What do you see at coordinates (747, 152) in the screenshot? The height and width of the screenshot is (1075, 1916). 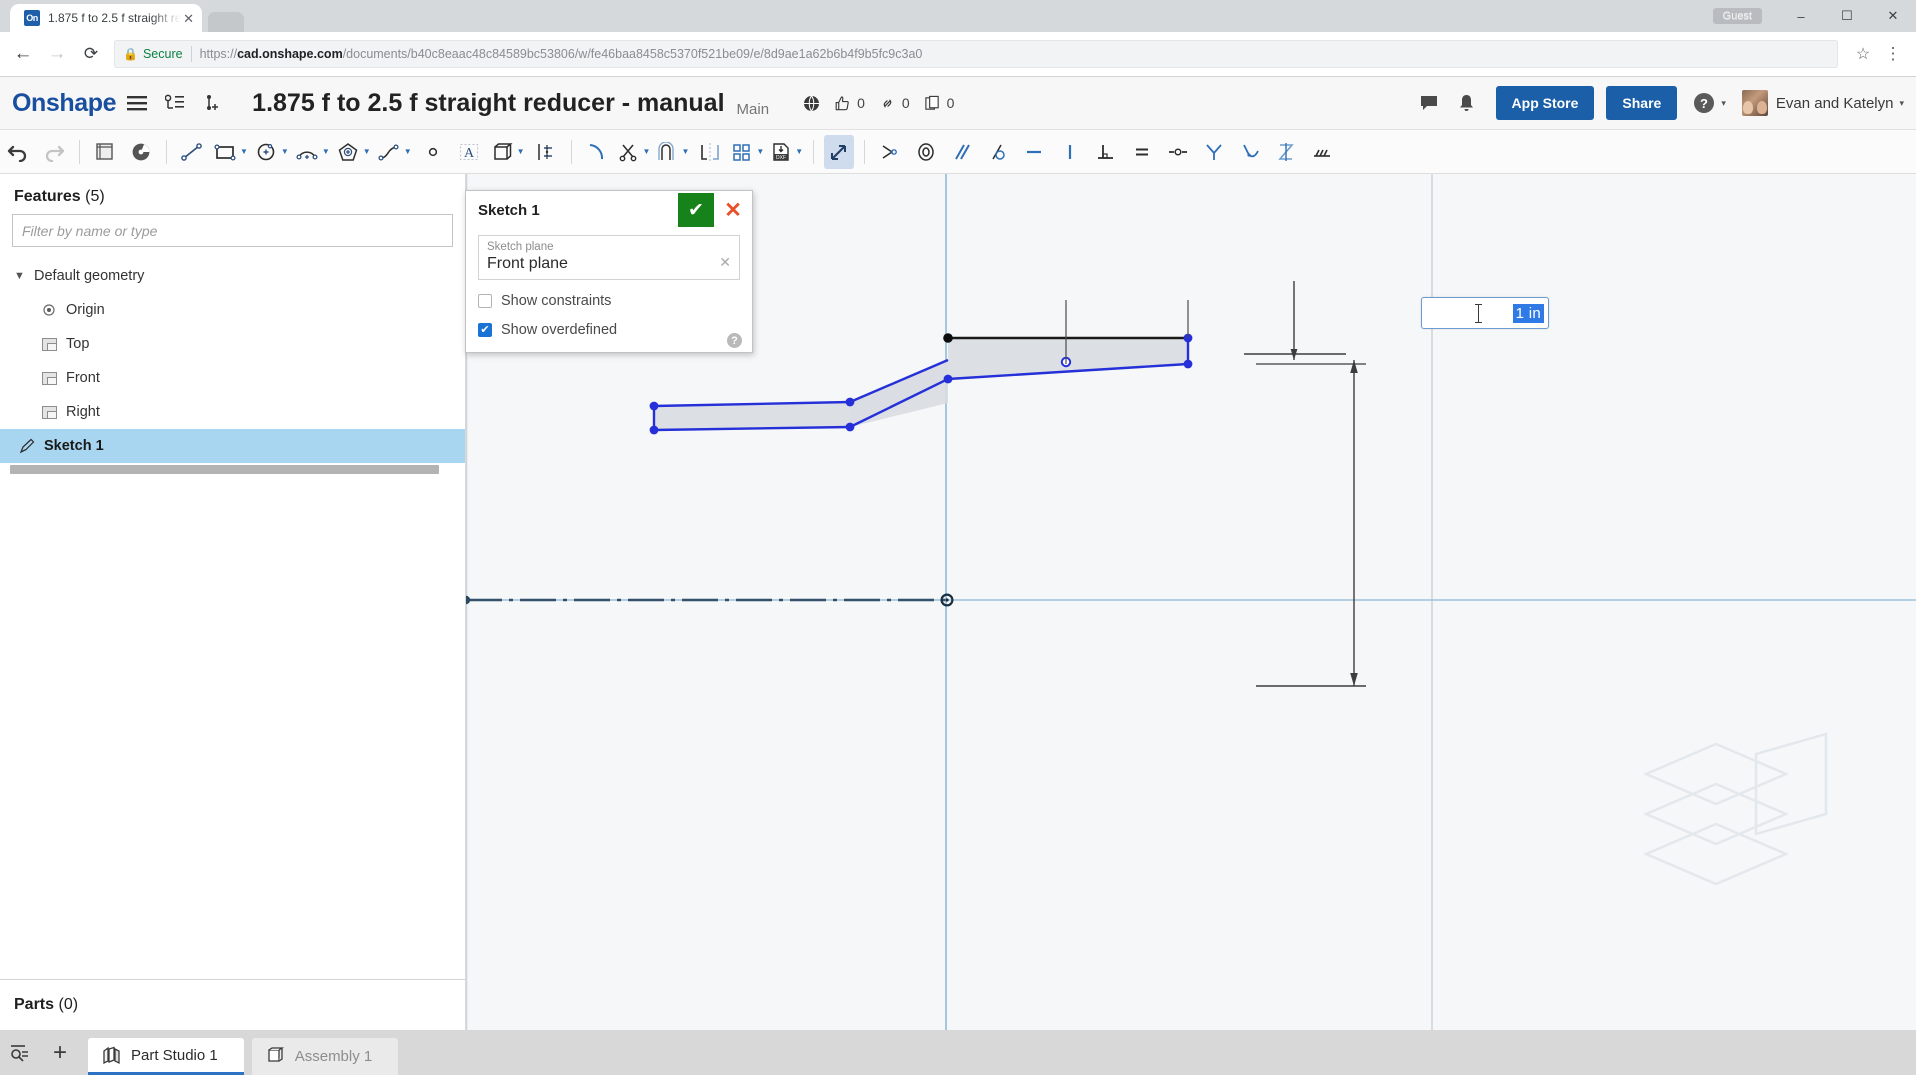 I see `pattern-tool-icon: ▼` at bounding box center [747, 152].